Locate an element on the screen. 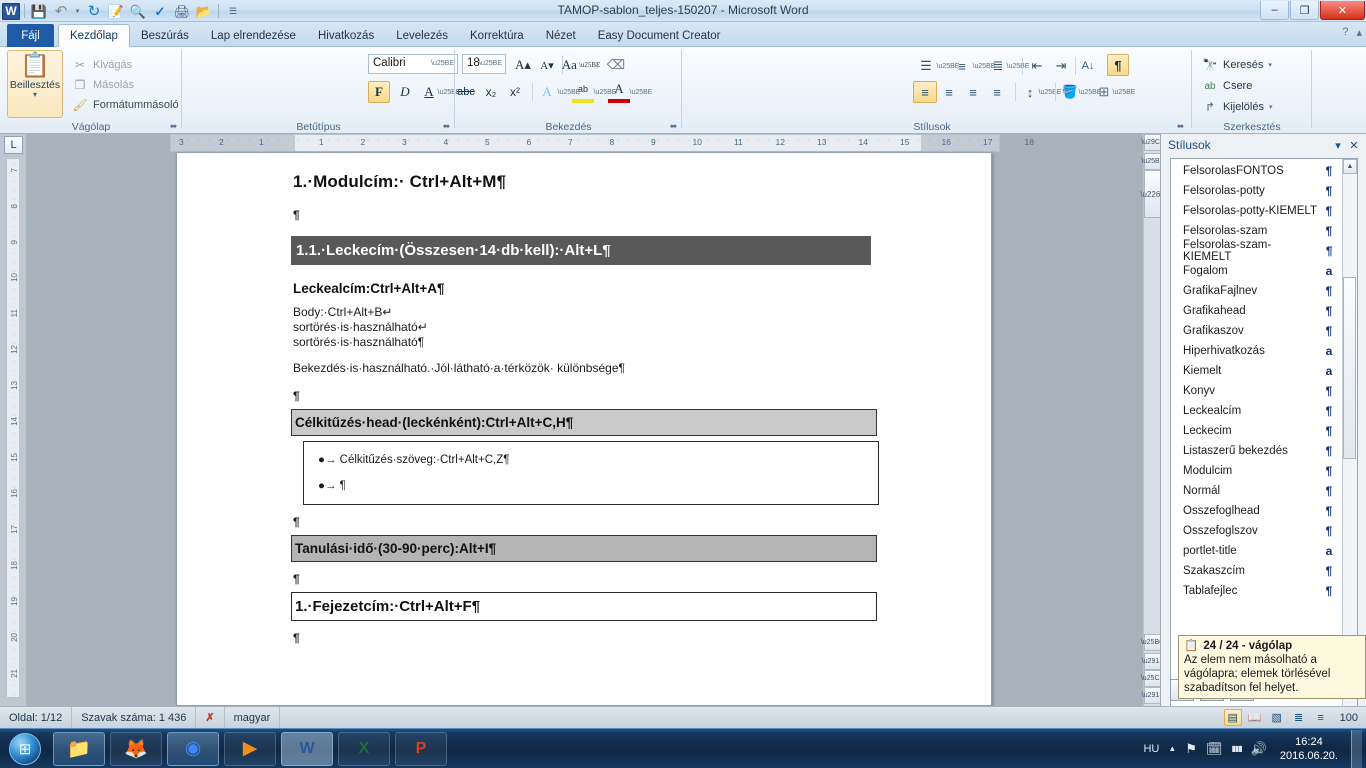  style-list-item: Szakaszcím ¶ is located at coordinates (1257, 571).